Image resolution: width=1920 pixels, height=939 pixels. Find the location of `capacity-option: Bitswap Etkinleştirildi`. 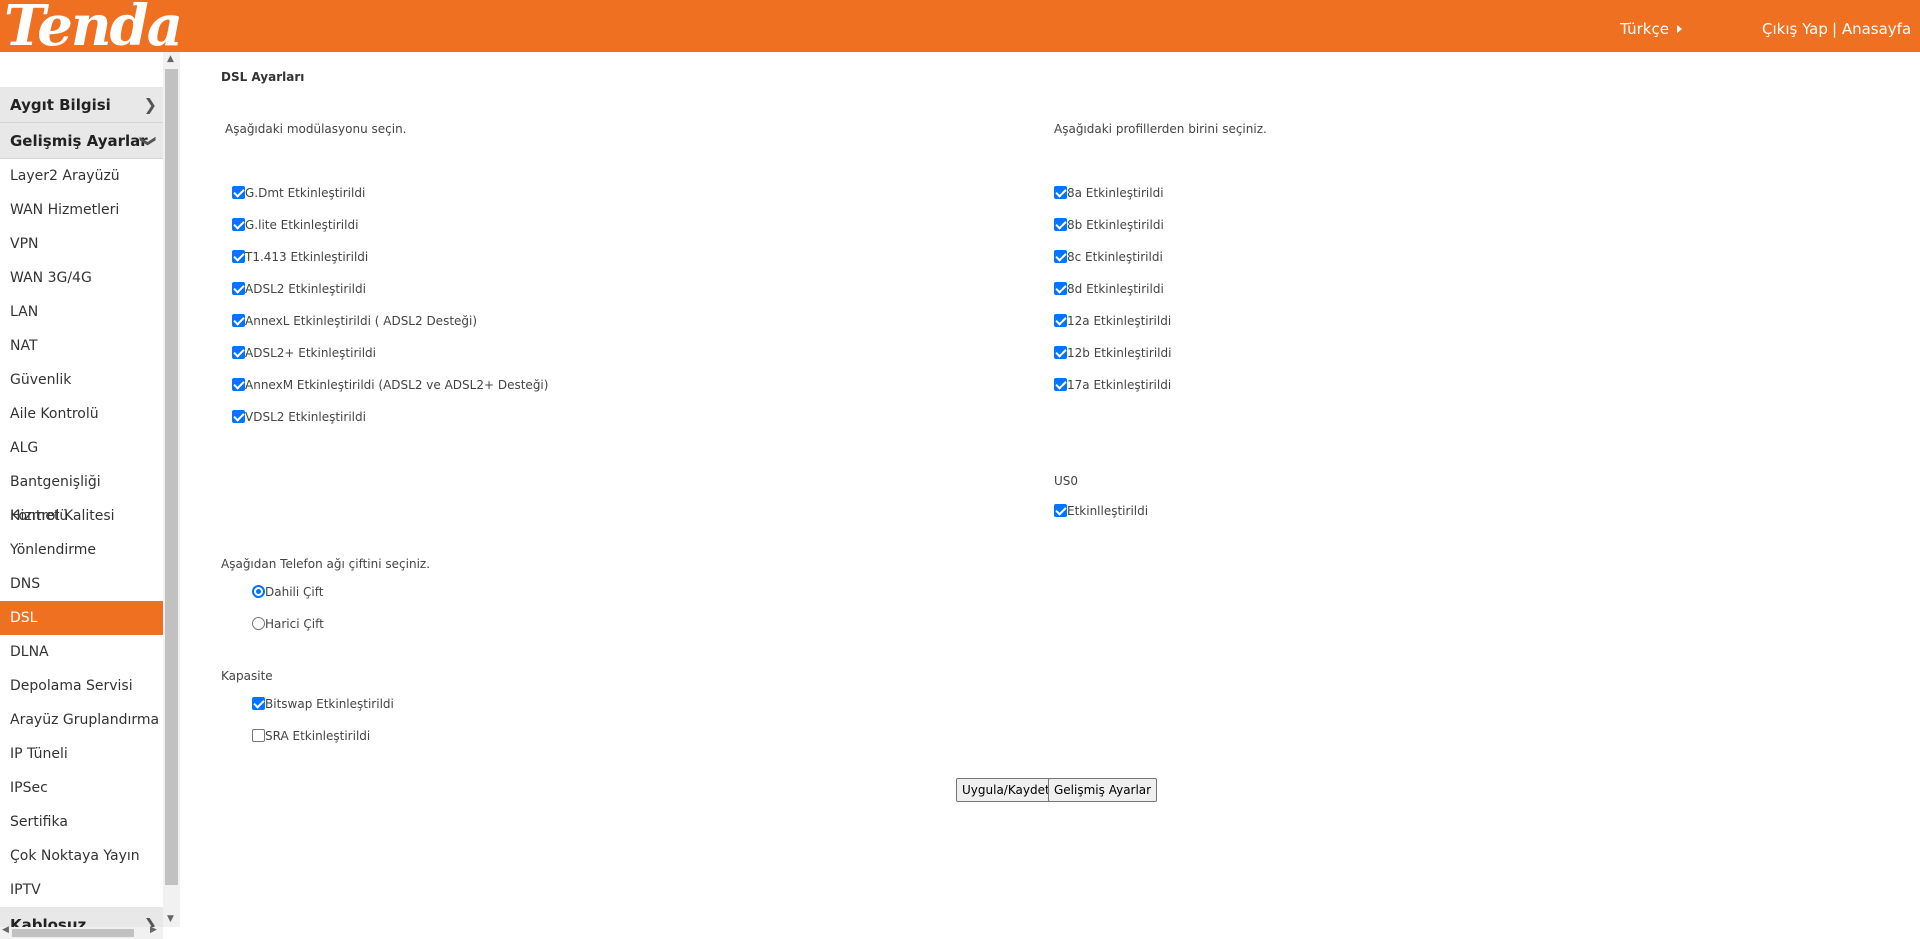

capacity-option: Bitswap Etkinleştirildi is located at coordinates (323, 704).